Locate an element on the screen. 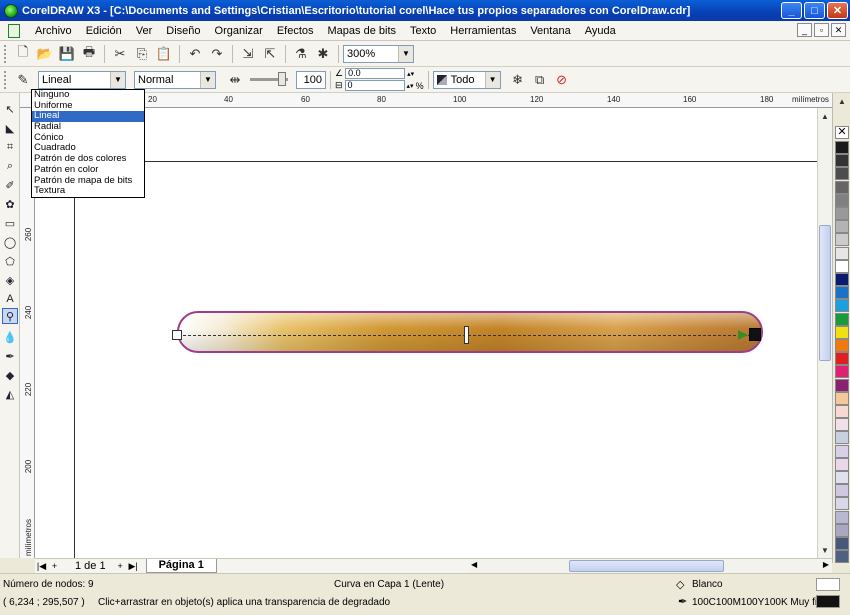 This screenshot has width=850, height=615. menu-edicion: Edición is located at coordinates (104, 31).